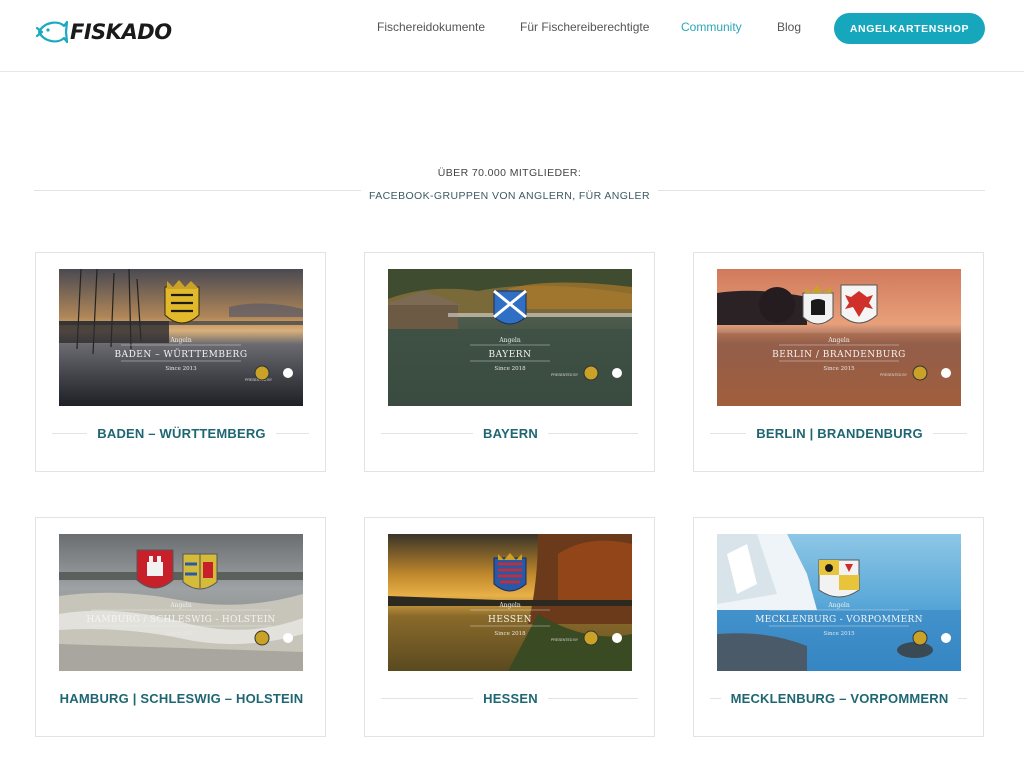  Describe the element at coordinates (180, 620) in the screenshot. I see `overlay-group-name: HAMBURG / SCHLESWIG - HOLSTEIN` at that location.